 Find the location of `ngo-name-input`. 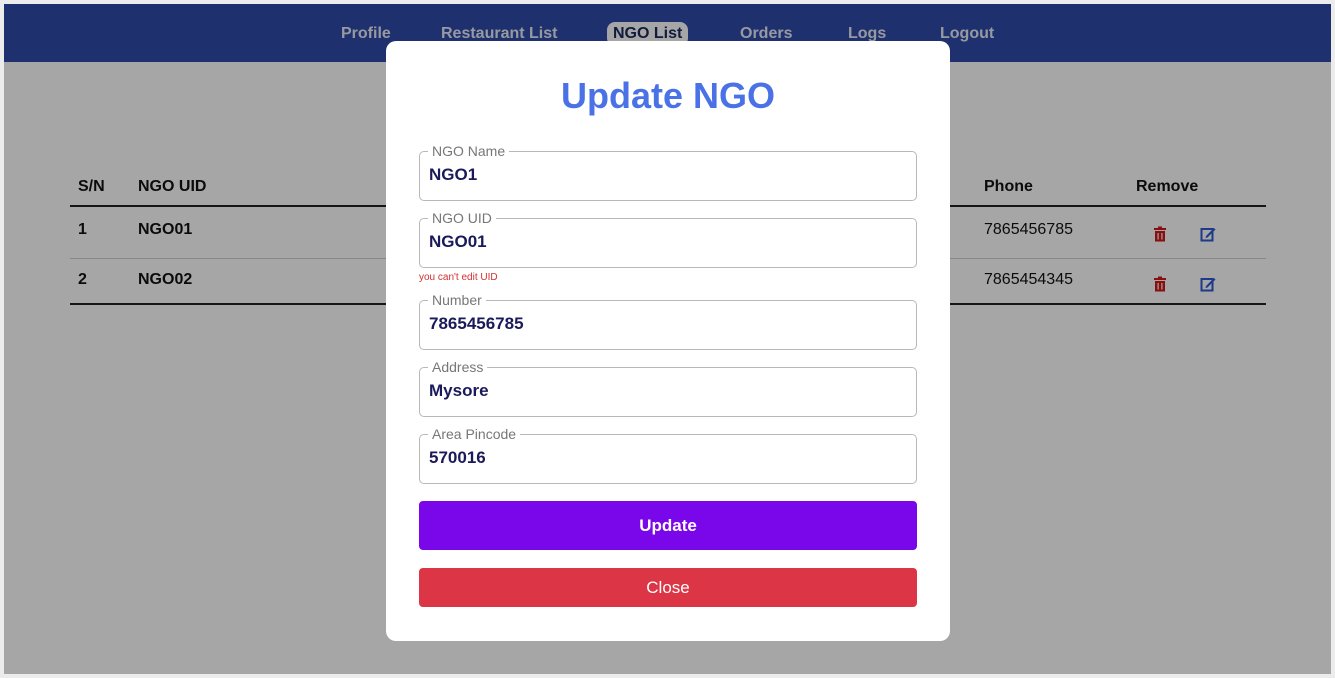

ngo-name-input is located at coordinates (664, 175).